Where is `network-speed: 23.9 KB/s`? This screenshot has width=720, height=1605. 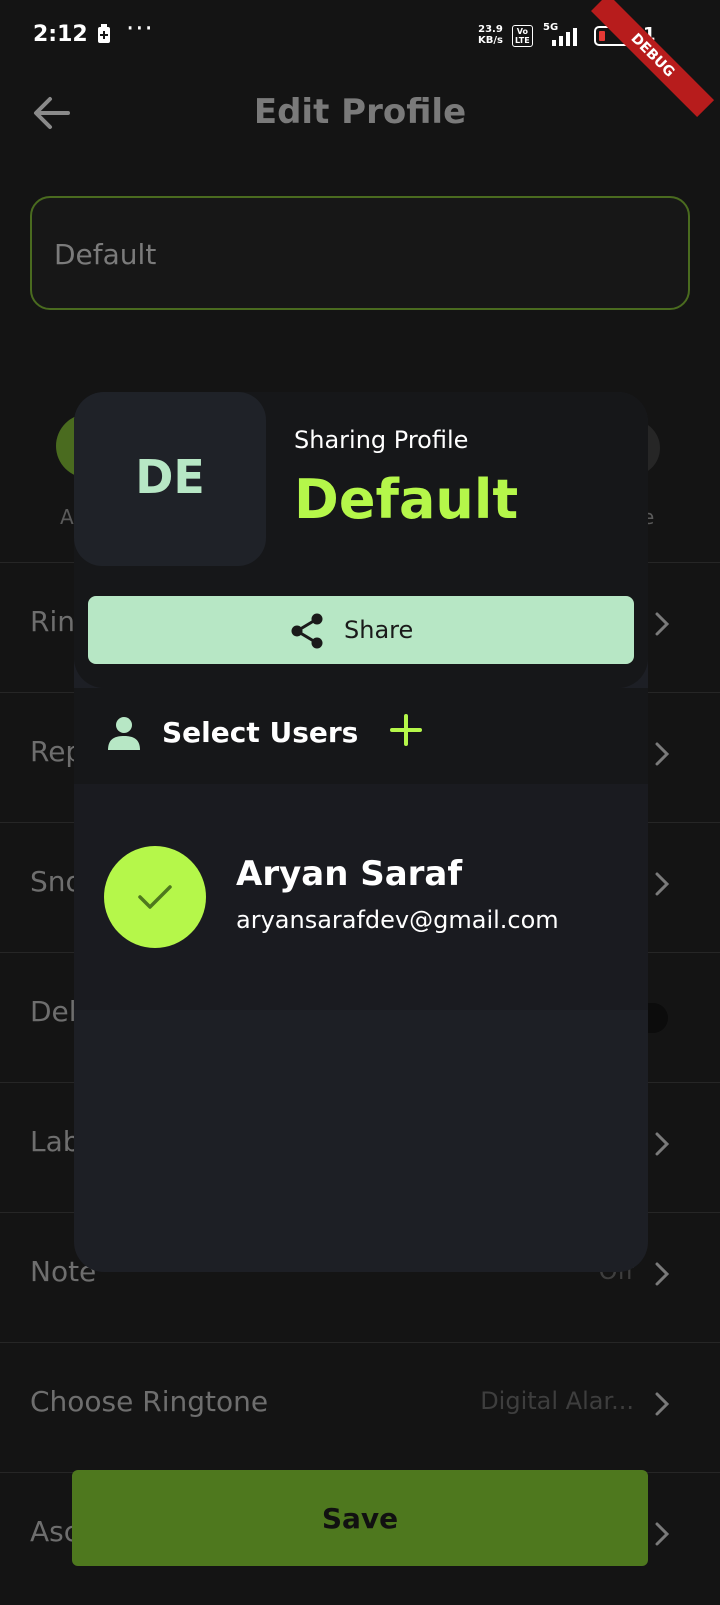
network-speed: 23.9 KB/s is located at coordinates (490, 35).